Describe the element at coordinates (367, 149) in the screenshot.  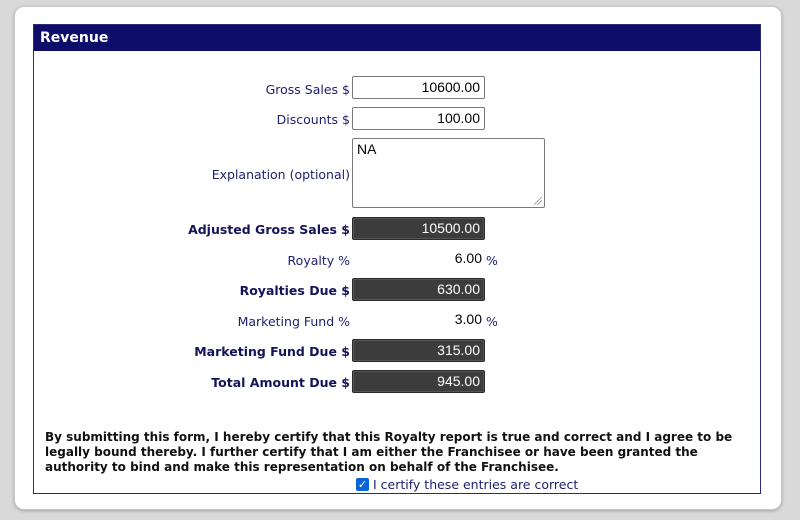
I see `explanation-text: NA` at that location.